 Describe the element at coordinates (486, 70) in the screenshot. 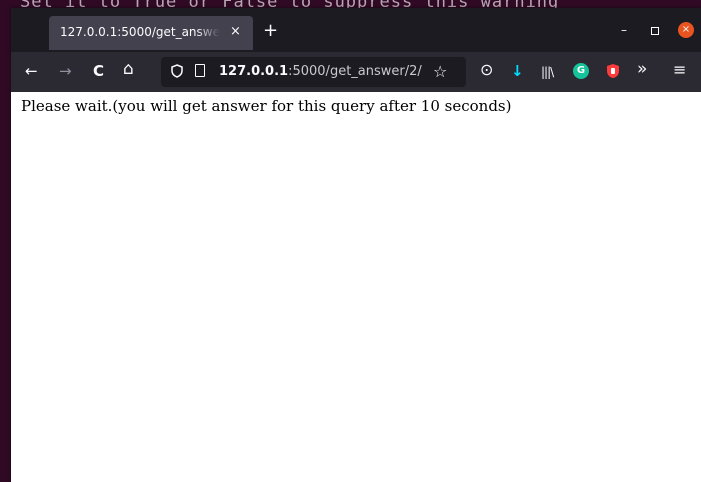

I see `pocket-icon: ⊙` at that location.